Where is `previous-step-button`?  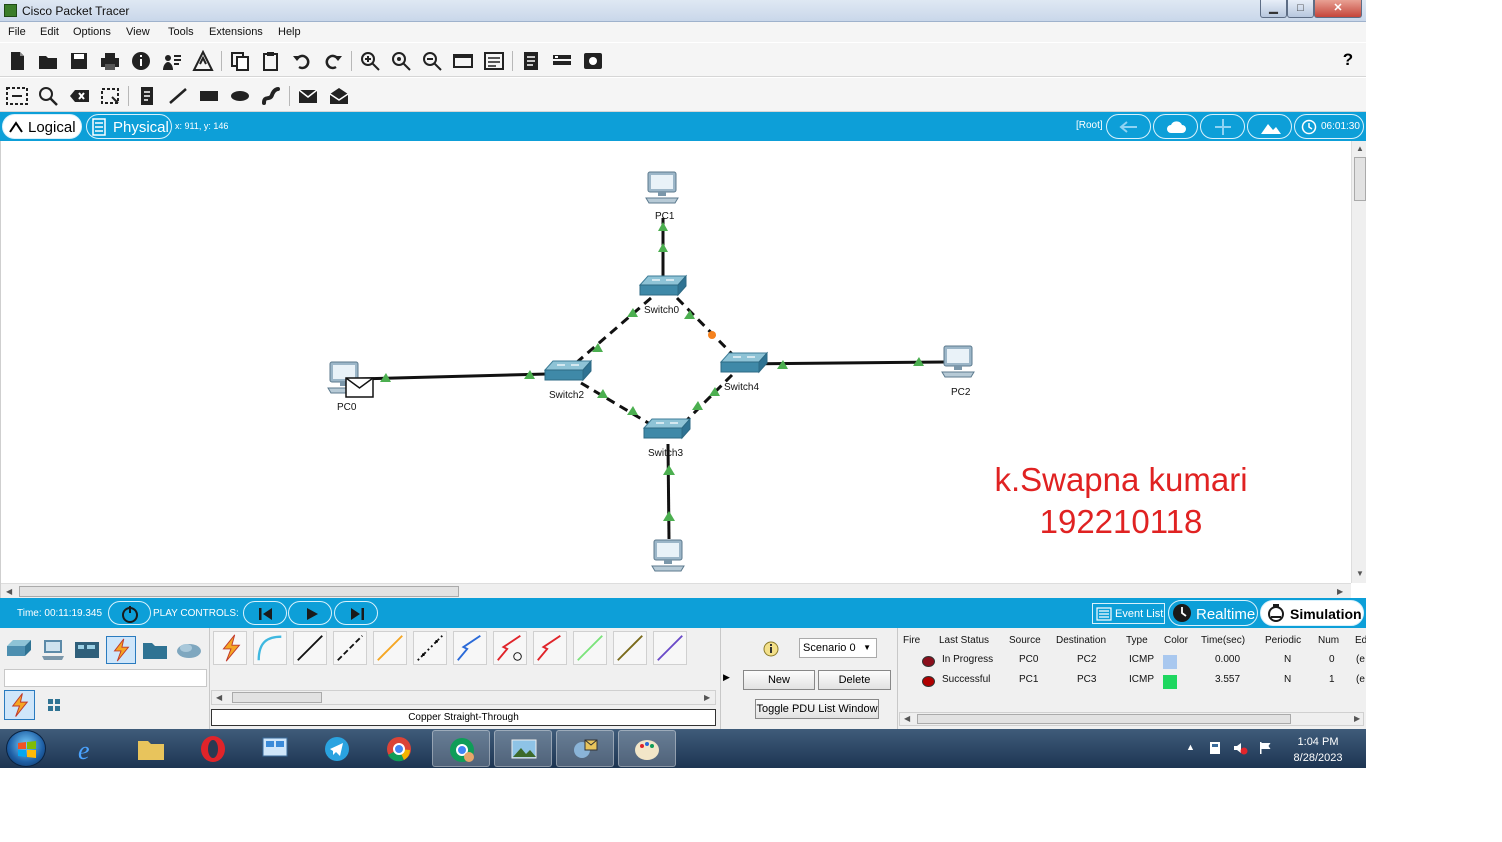
previous-step-button is located at coordinates (265, 613).